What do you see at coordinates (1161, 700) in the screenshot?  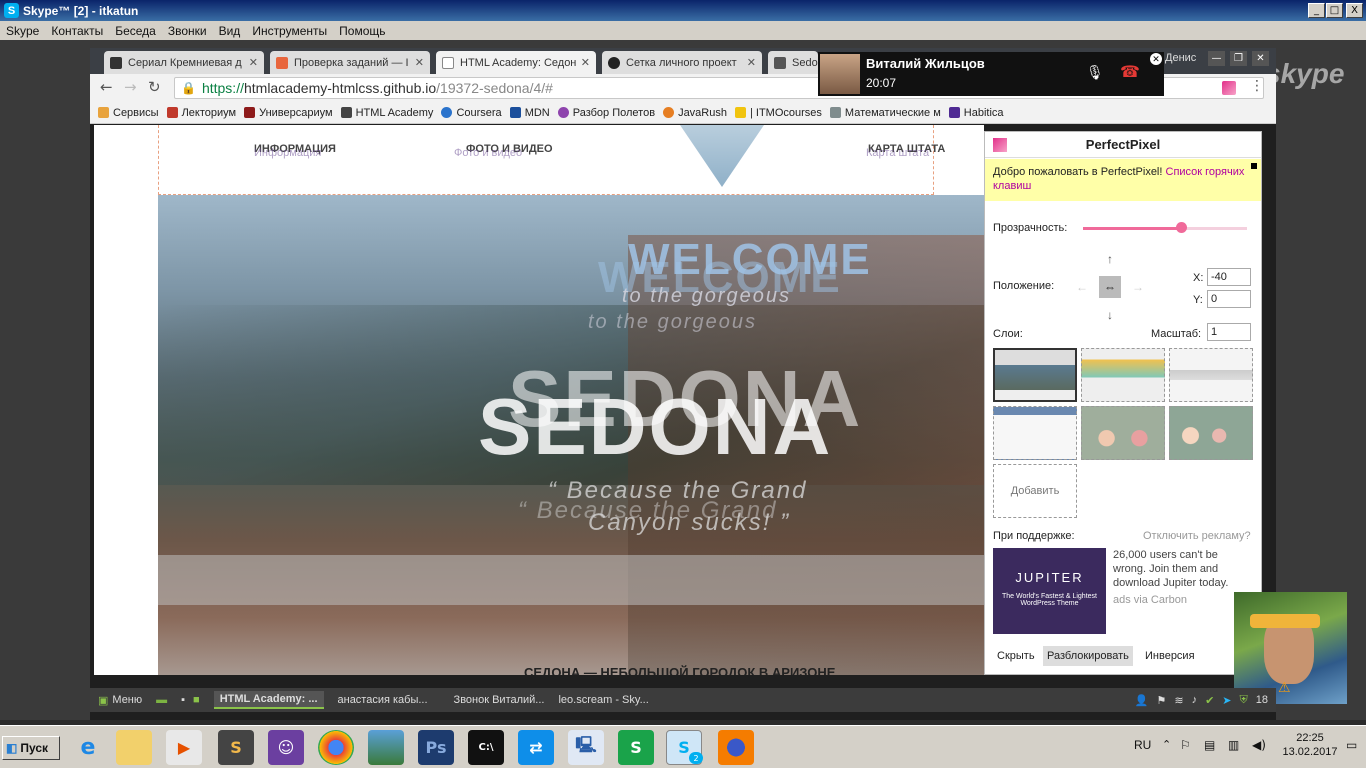 I see `tray-flag-icon: ⚑` at bounding box center [1161, 700].